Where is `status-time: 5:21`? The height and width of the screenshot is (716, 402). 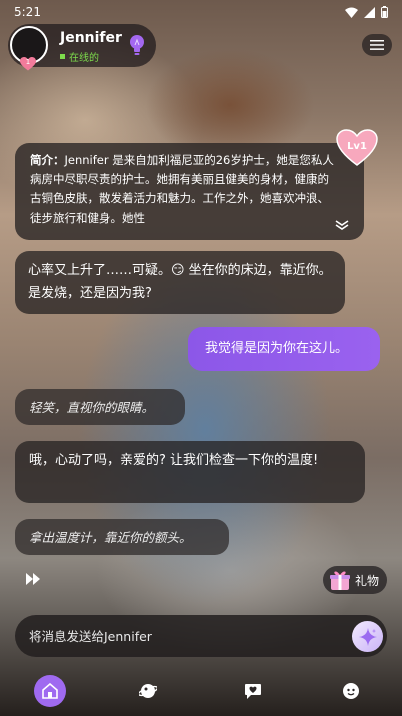
status-time: 5:21 is located at coordinates (27, 12).